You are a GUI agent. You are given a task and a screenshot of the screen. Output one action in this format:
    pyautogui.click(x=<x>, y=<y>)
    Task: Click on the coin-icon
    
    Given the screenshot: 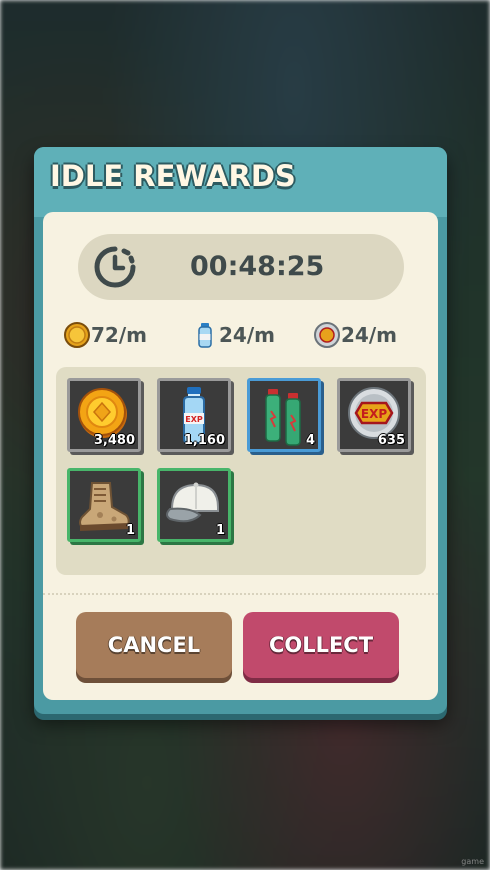 What is the action you would take?
    pyautogui.click(x=77, y=335)
    